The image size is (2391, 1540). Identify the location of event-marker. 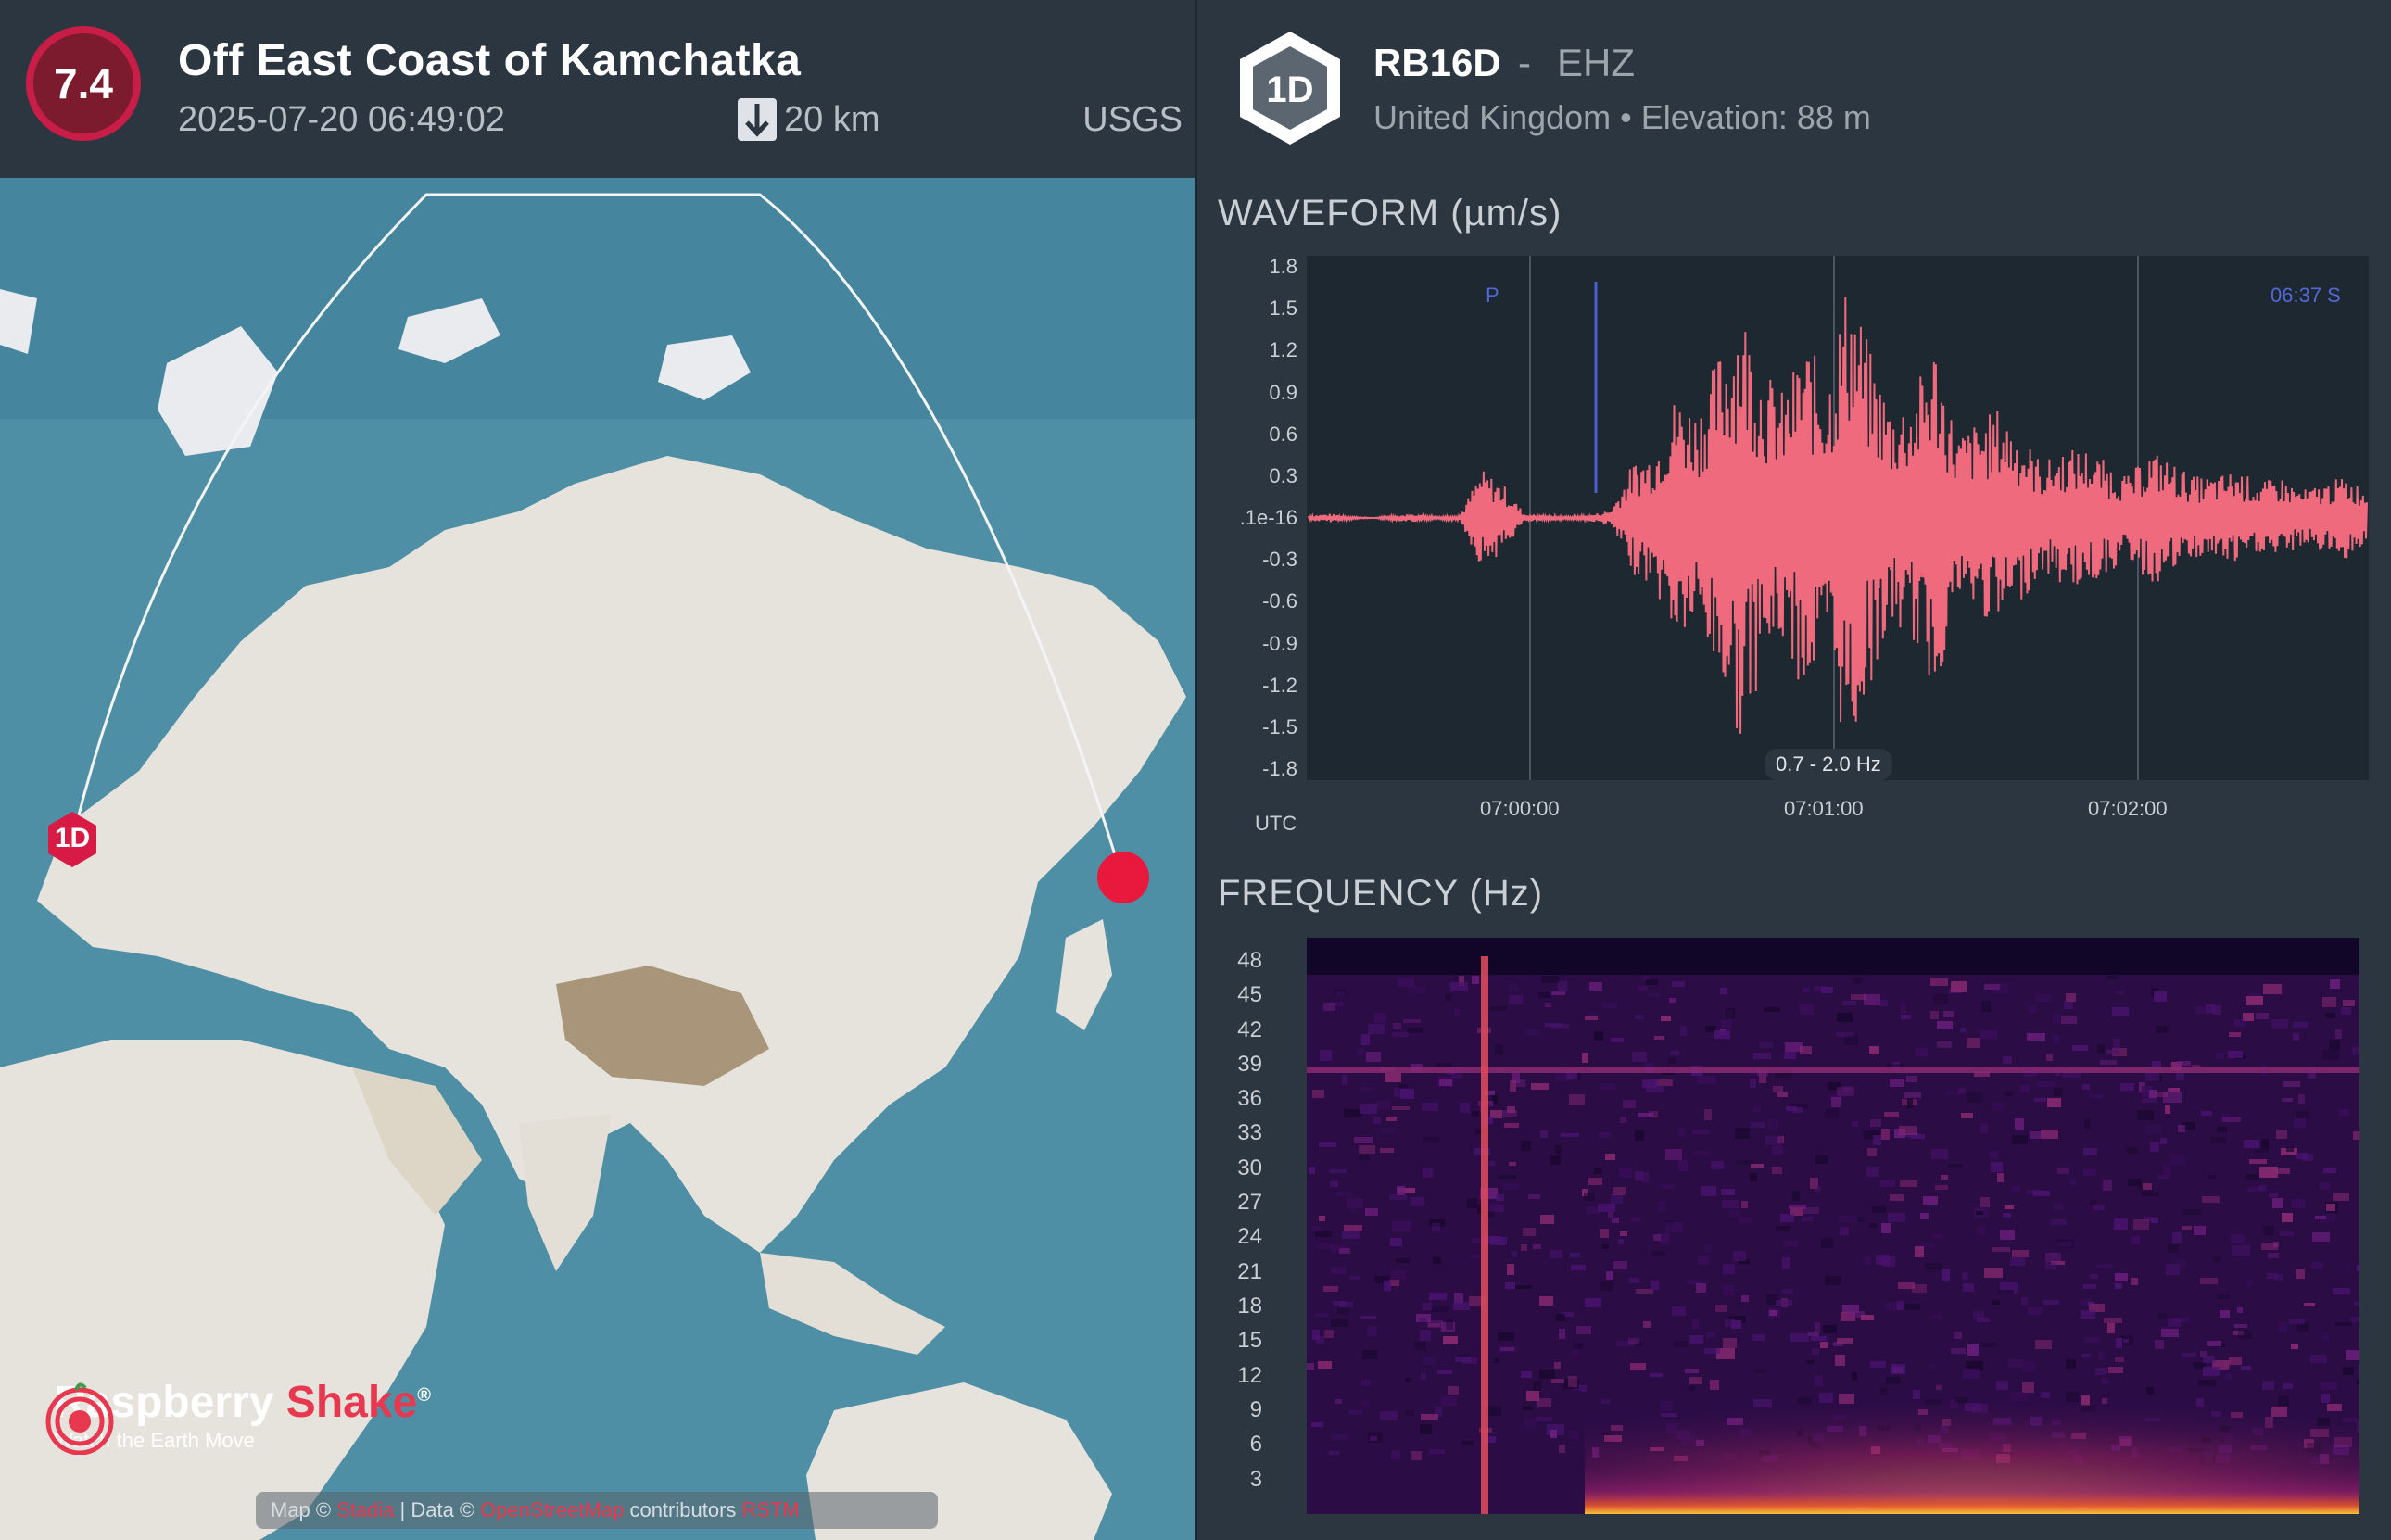
(1123, 878).